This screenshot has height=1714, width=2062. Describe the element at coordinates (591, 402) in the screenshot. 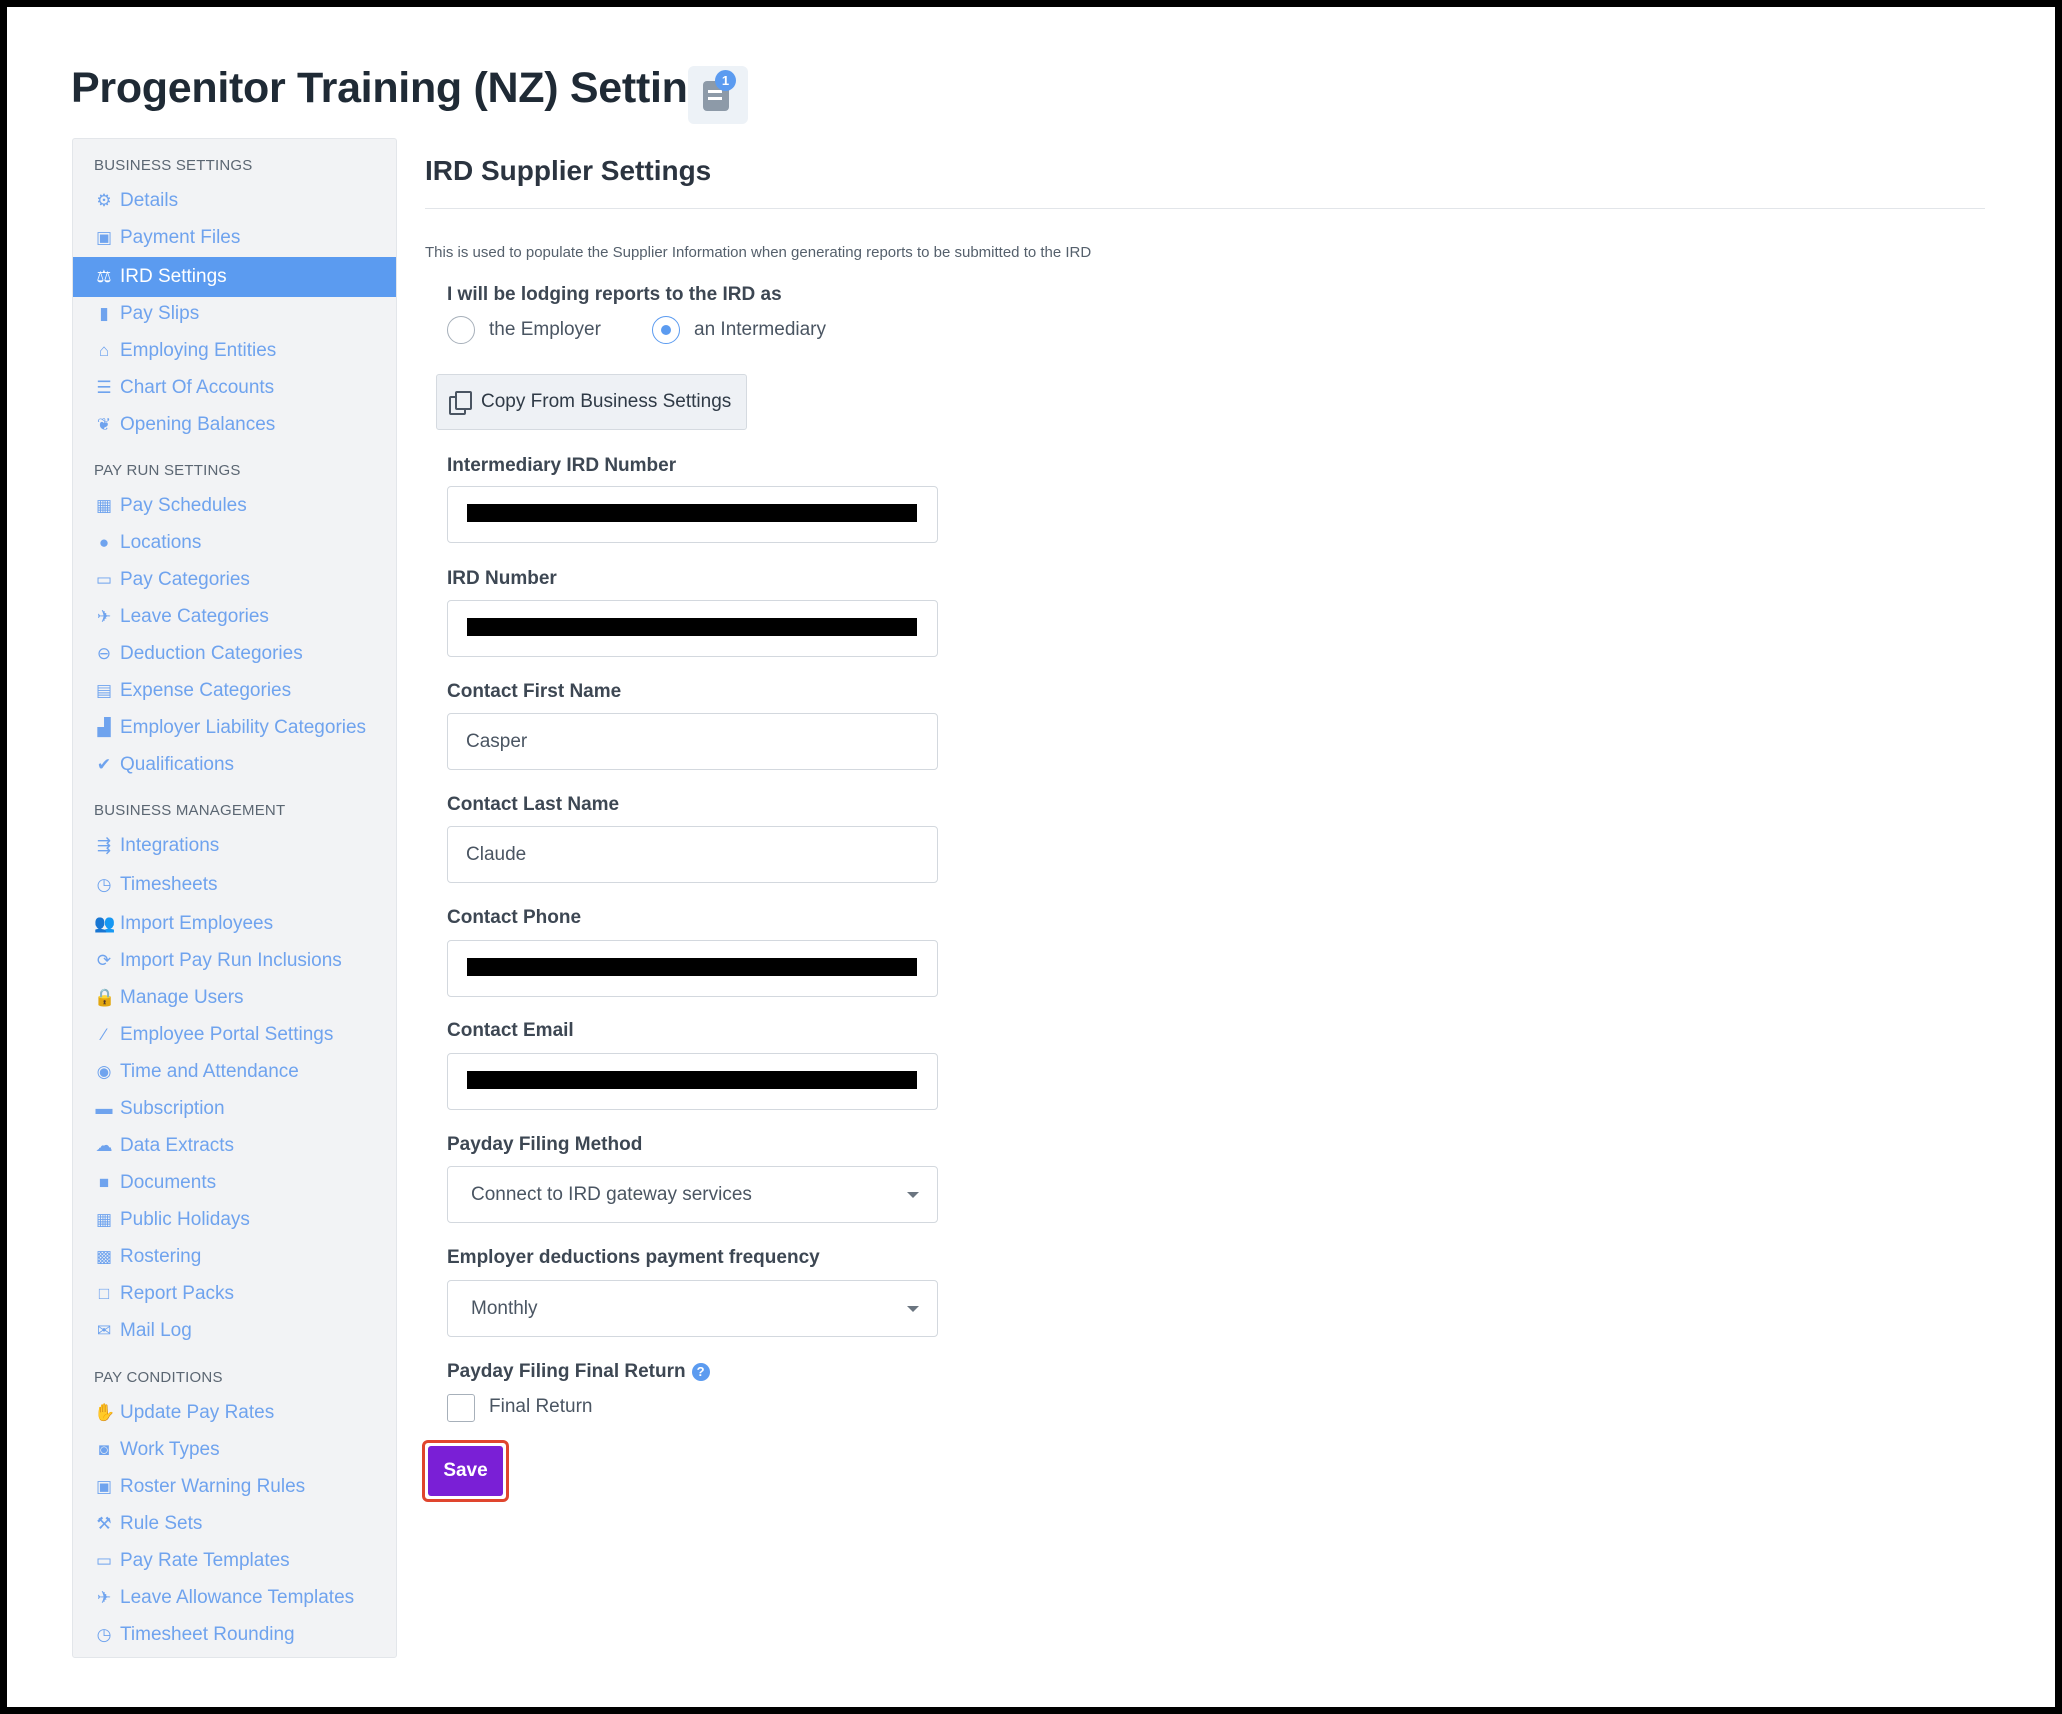

I see `copy-from-business-settings-button: Copy From Business Settings` at that location.